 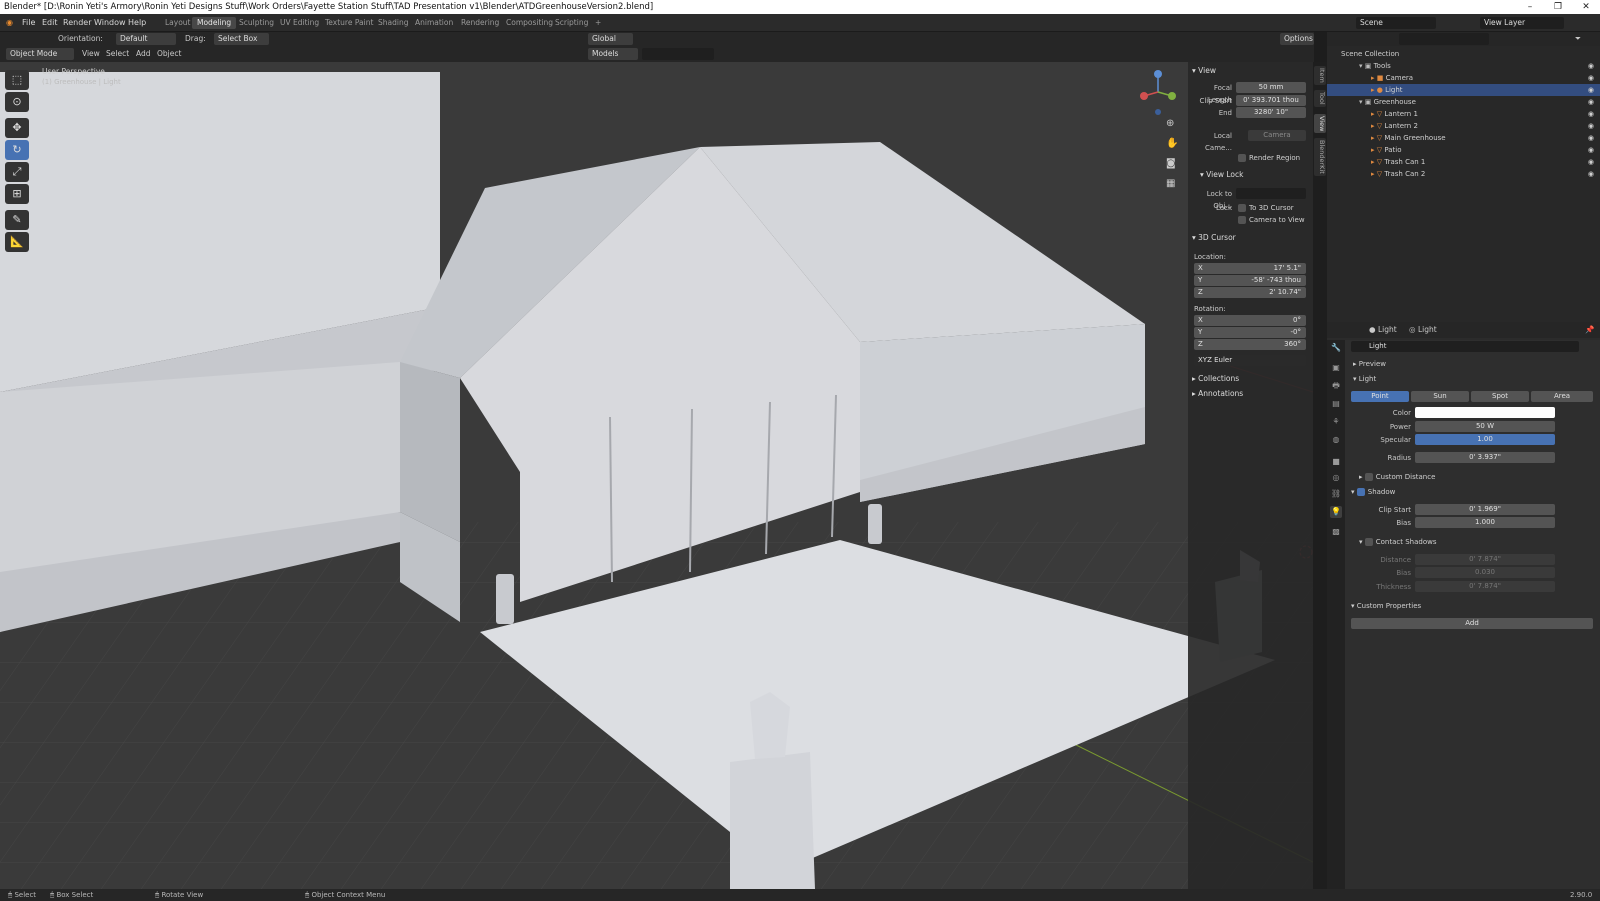 What do you see at coordinates (40, 54) in the screenshot?
I see `object-mode-dropdown: Object Mode` at bounding box center [40, 54].